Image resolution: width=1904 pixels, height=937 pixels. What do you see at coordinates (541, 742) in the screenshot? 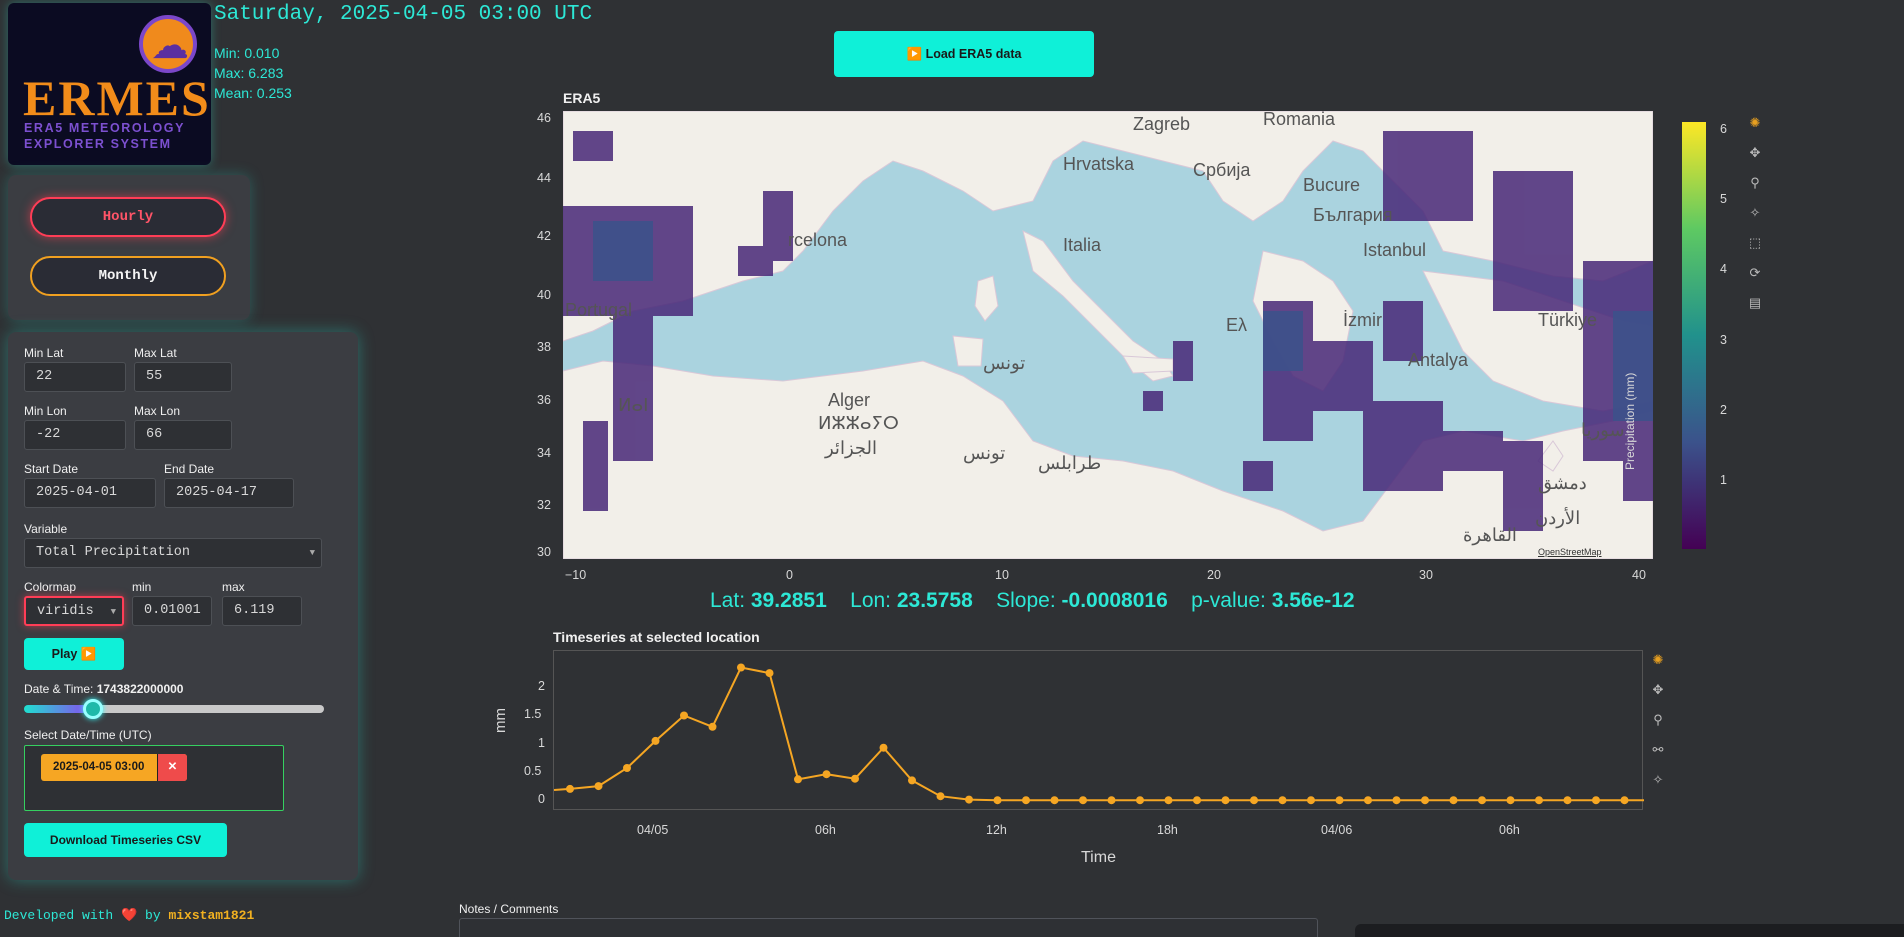
I see `timeseries-ytick: 1` at bounding box center [541, 742].